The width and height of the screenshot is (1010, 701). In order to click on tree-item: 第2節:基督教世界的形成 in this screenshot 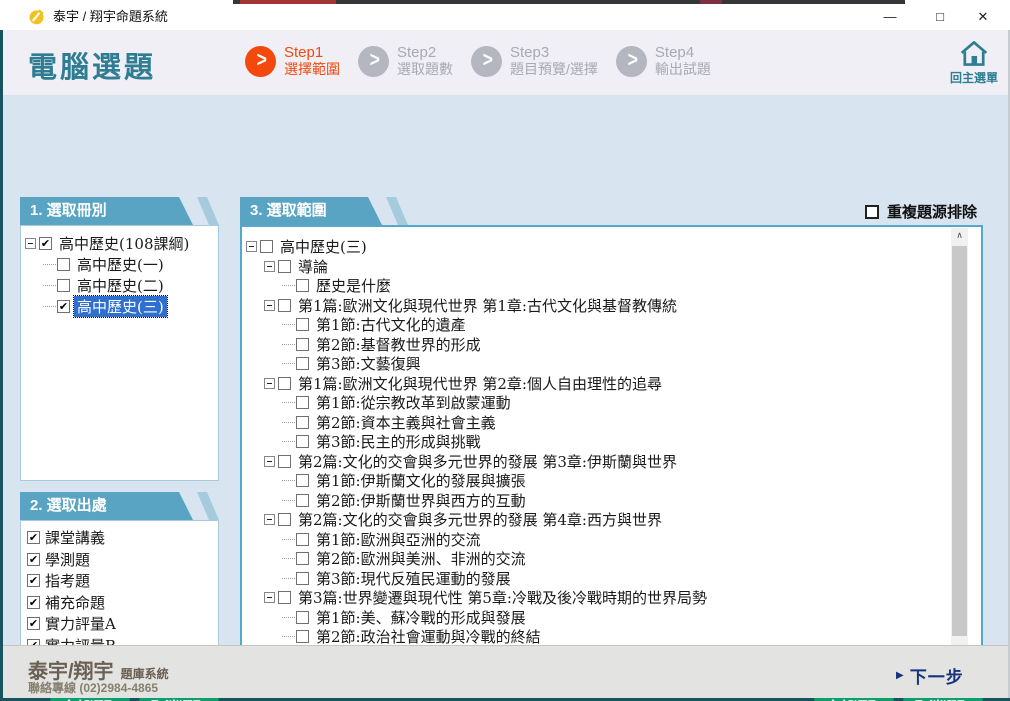, I will do `click(596, 345)`.